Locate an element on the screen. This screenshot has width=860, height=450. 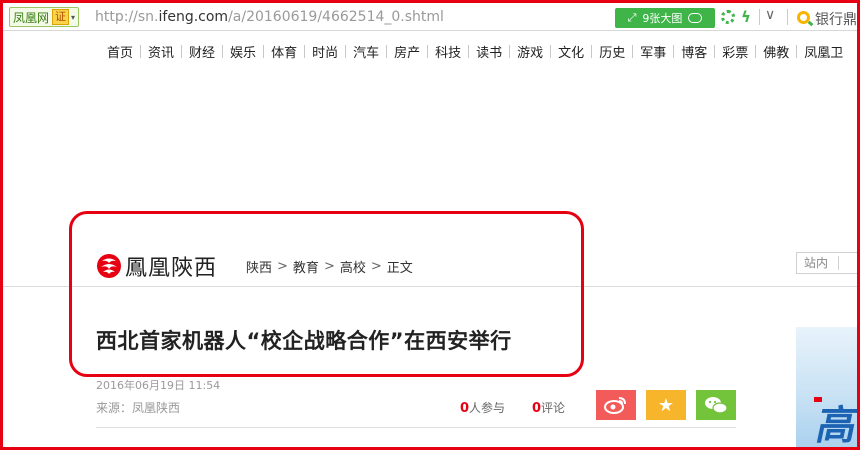
meta-divider is located at coordinates (416, 427).